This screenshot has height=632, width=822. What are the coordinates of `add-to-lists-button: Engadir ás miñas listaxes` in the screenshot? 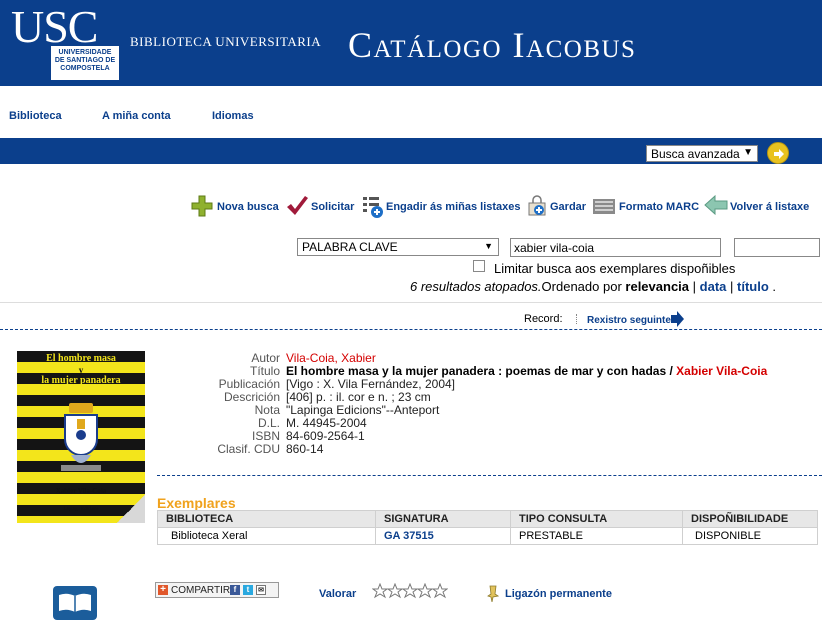 It's located at (441, 207).